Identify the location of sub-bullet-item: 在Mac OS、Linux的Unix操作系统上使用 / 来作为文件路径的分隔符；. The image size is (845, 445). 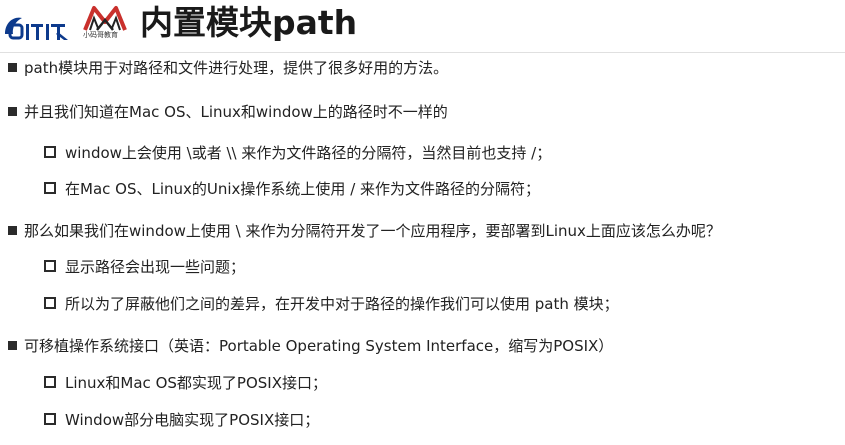
(292, 189).